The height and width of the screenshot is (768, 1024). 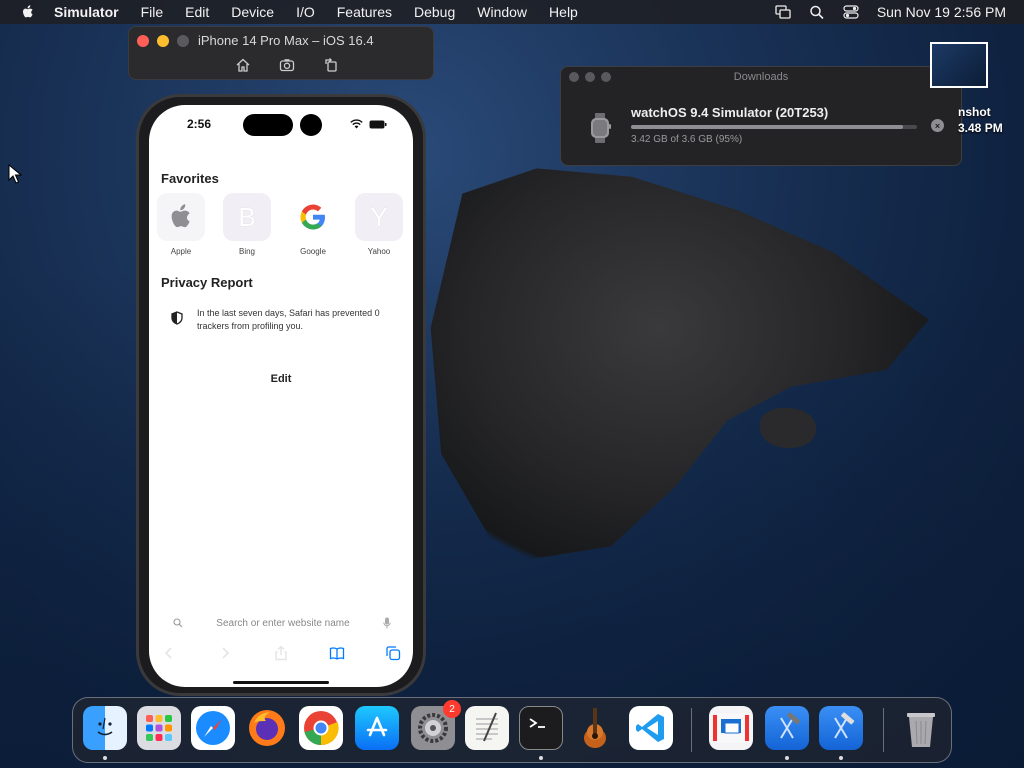 What do you see at coordinates (378, 124) in the screenshot?
I see `battery-icon` at bounding box center [378, 124].